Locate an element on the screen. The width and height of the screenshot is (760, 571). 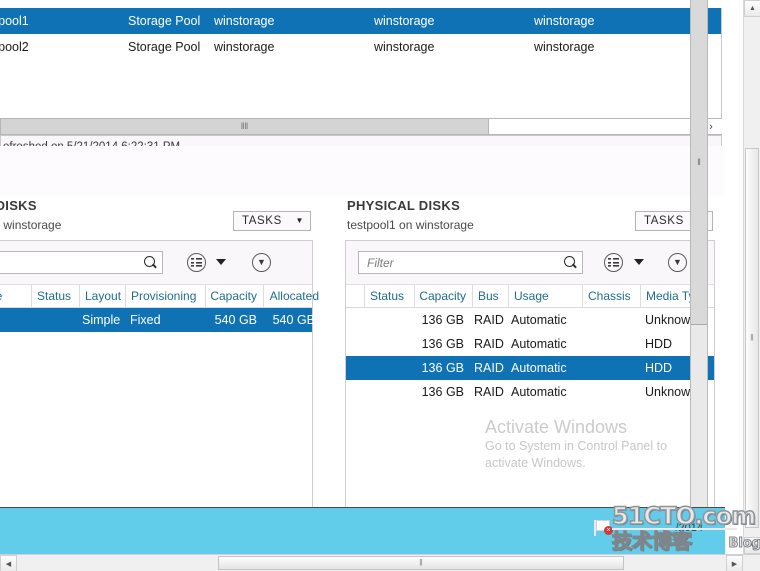
column-header-usage: Usage is located at coordinates (545, 296).